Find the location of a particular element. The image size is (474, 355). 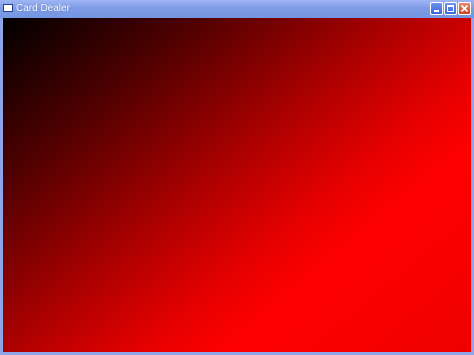

minimize-icon is located at coordinates (436, 11).